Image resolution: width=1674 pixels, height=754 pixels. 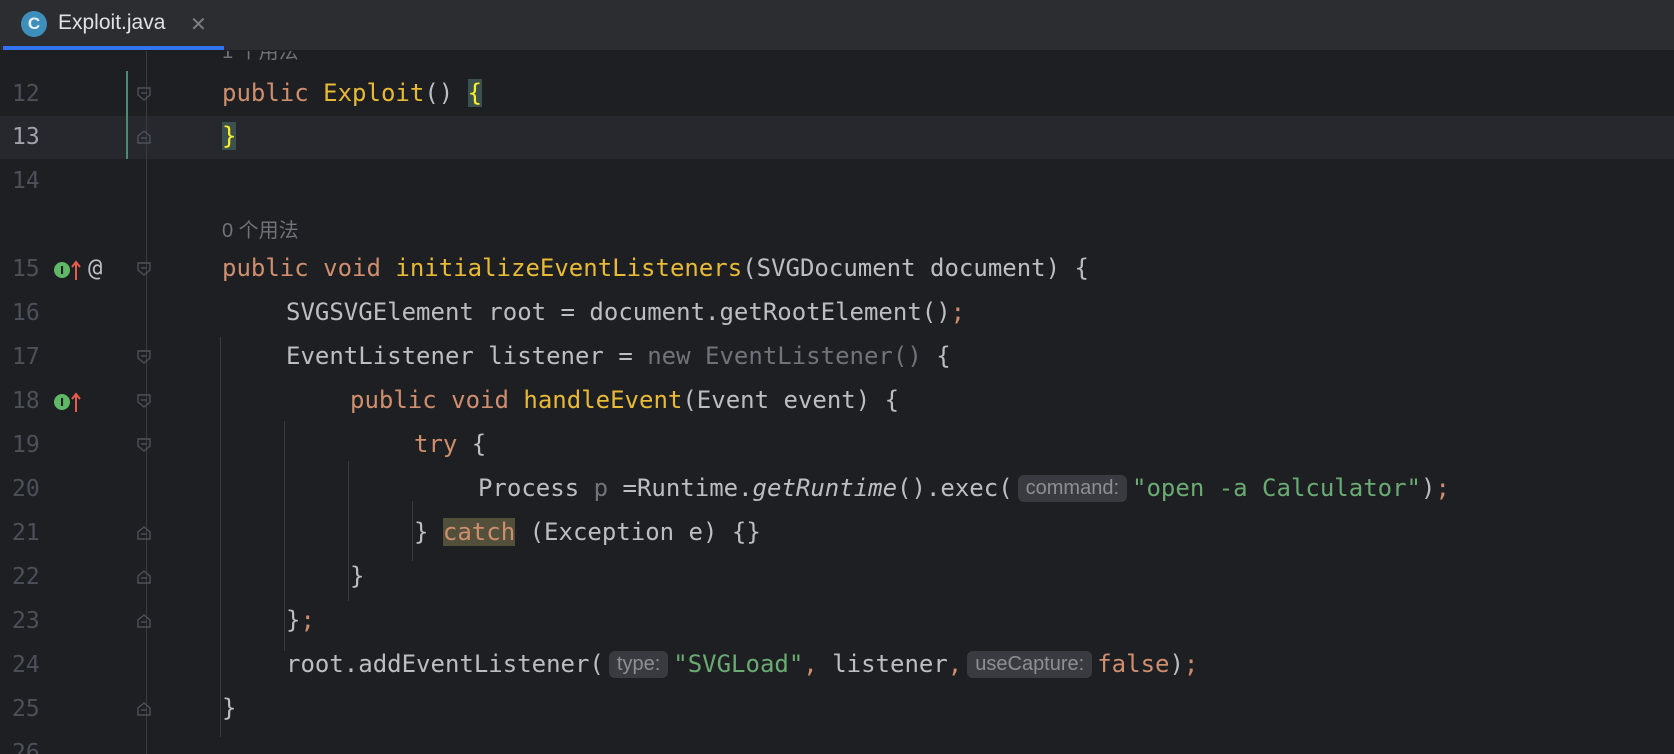 I want to click on parameter-hint: useCapture:, so click(x=1030, y=664).